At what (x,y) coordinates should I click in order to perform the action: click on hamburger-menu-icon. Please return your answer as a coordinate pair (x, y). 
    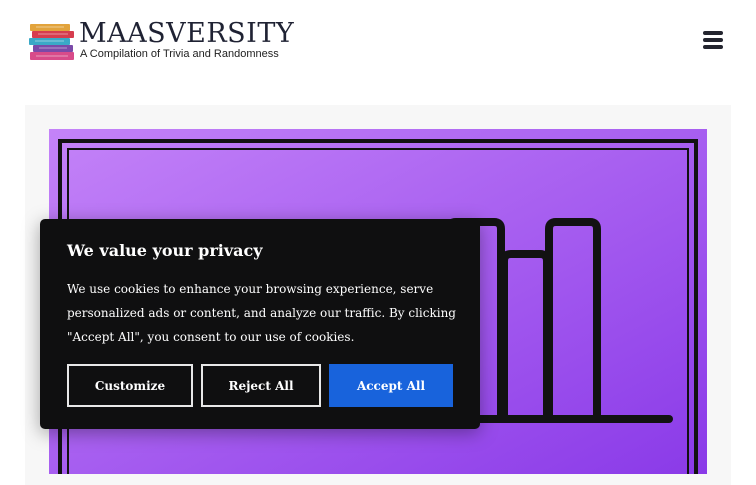
    Looking at the image, I should click on (713, 40).